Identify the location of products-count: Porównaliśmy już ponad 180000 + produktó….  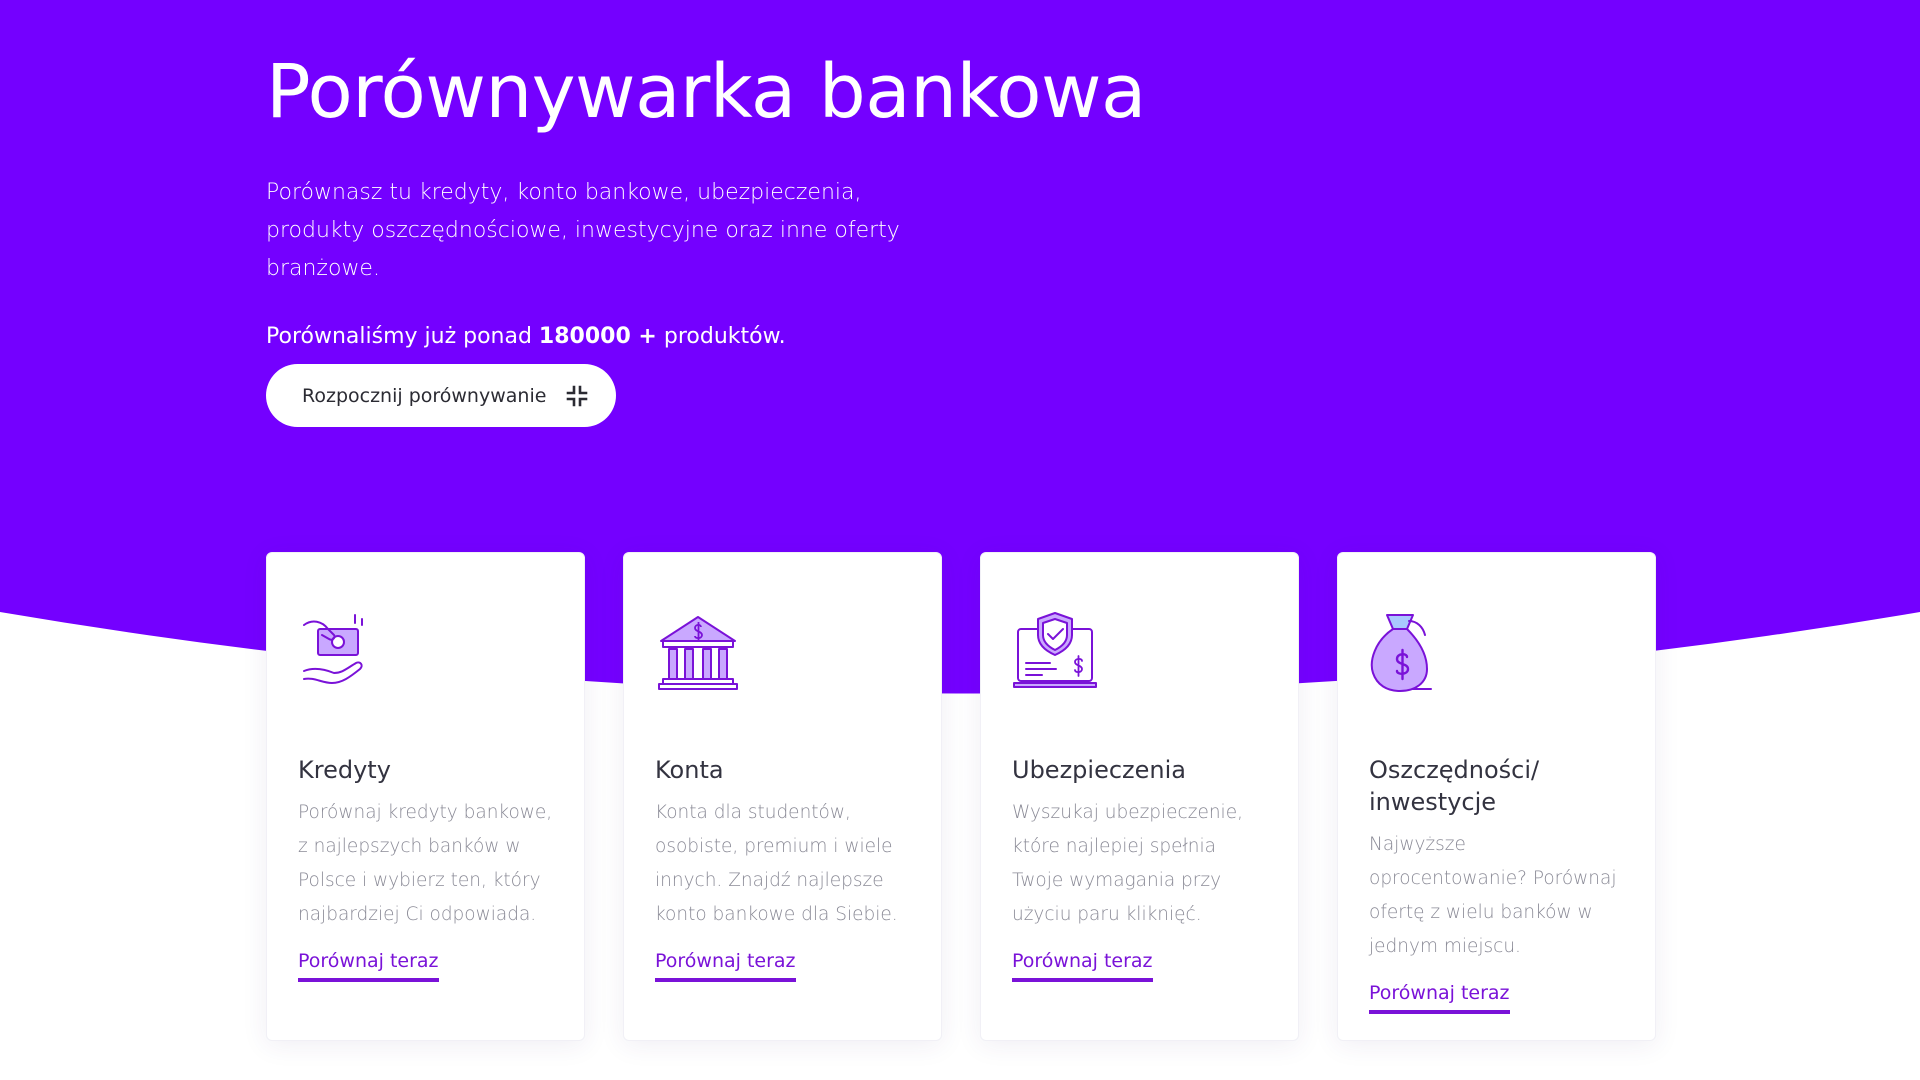
(716, 337).